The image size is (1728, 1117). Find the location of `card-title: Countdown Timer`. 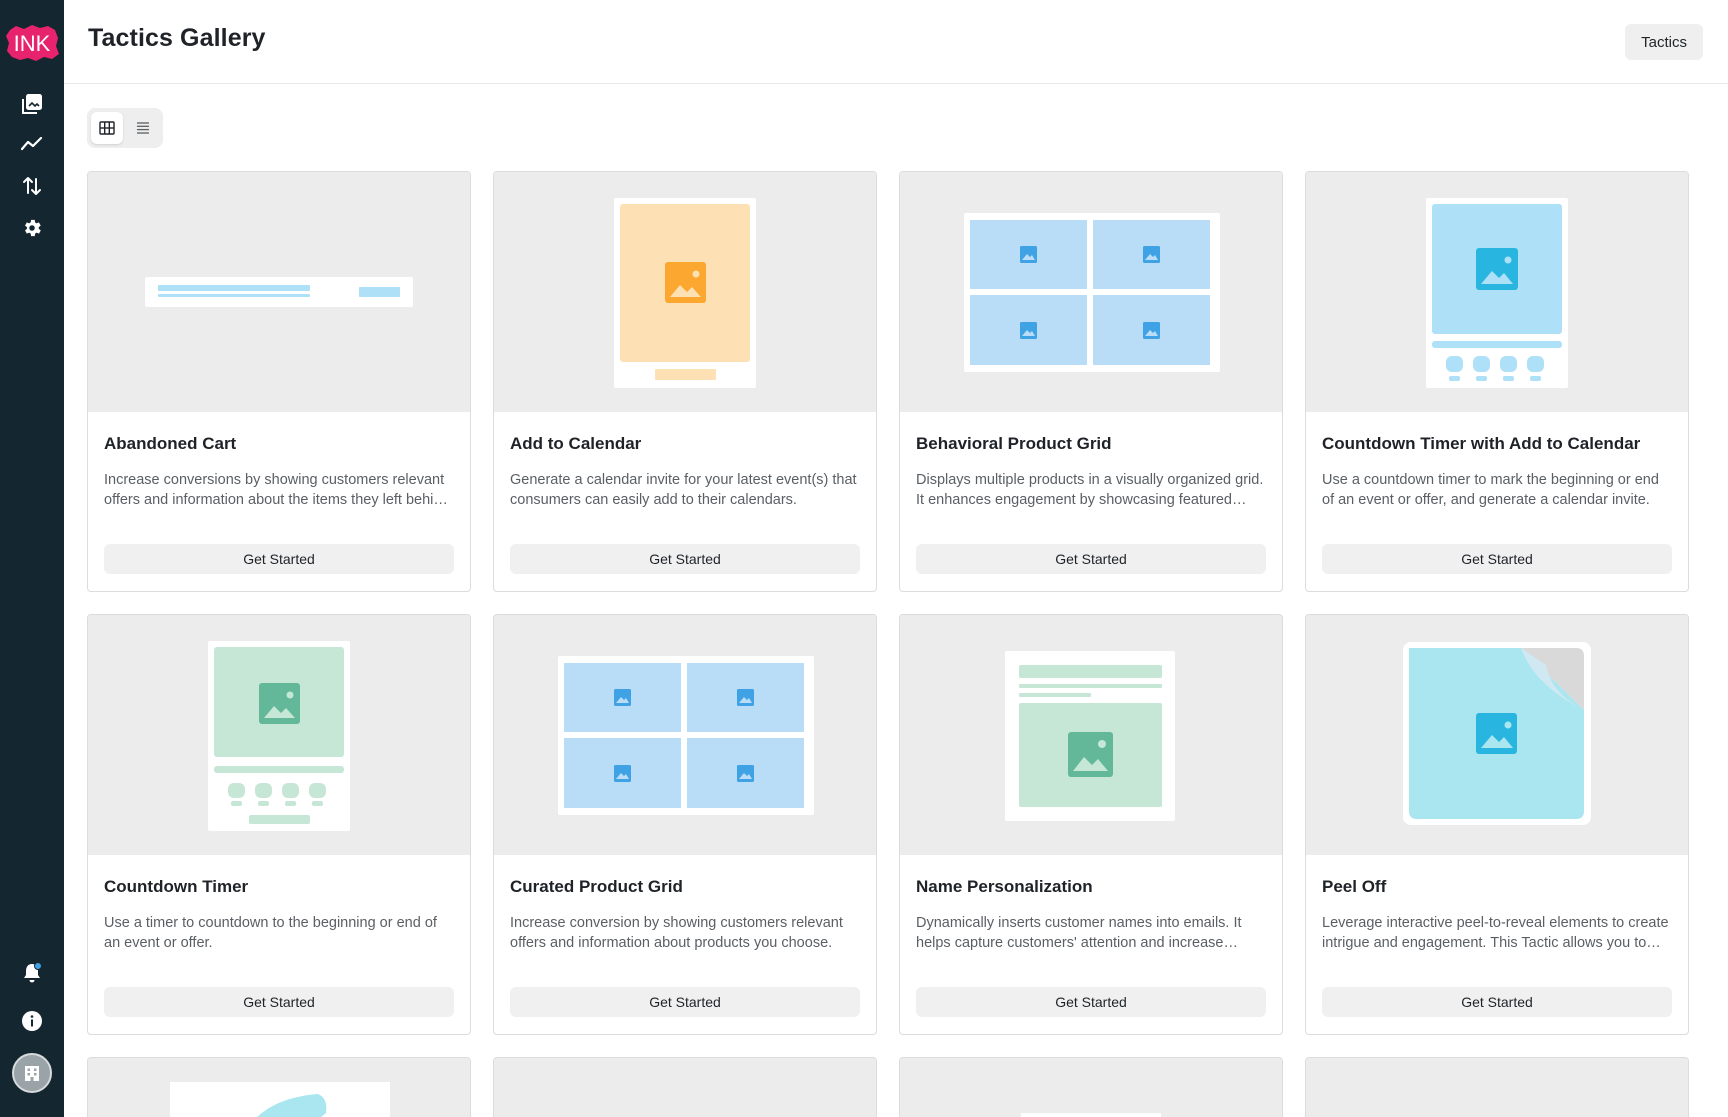

card-title: Countdown Timer is located at coordinates (176, 886).